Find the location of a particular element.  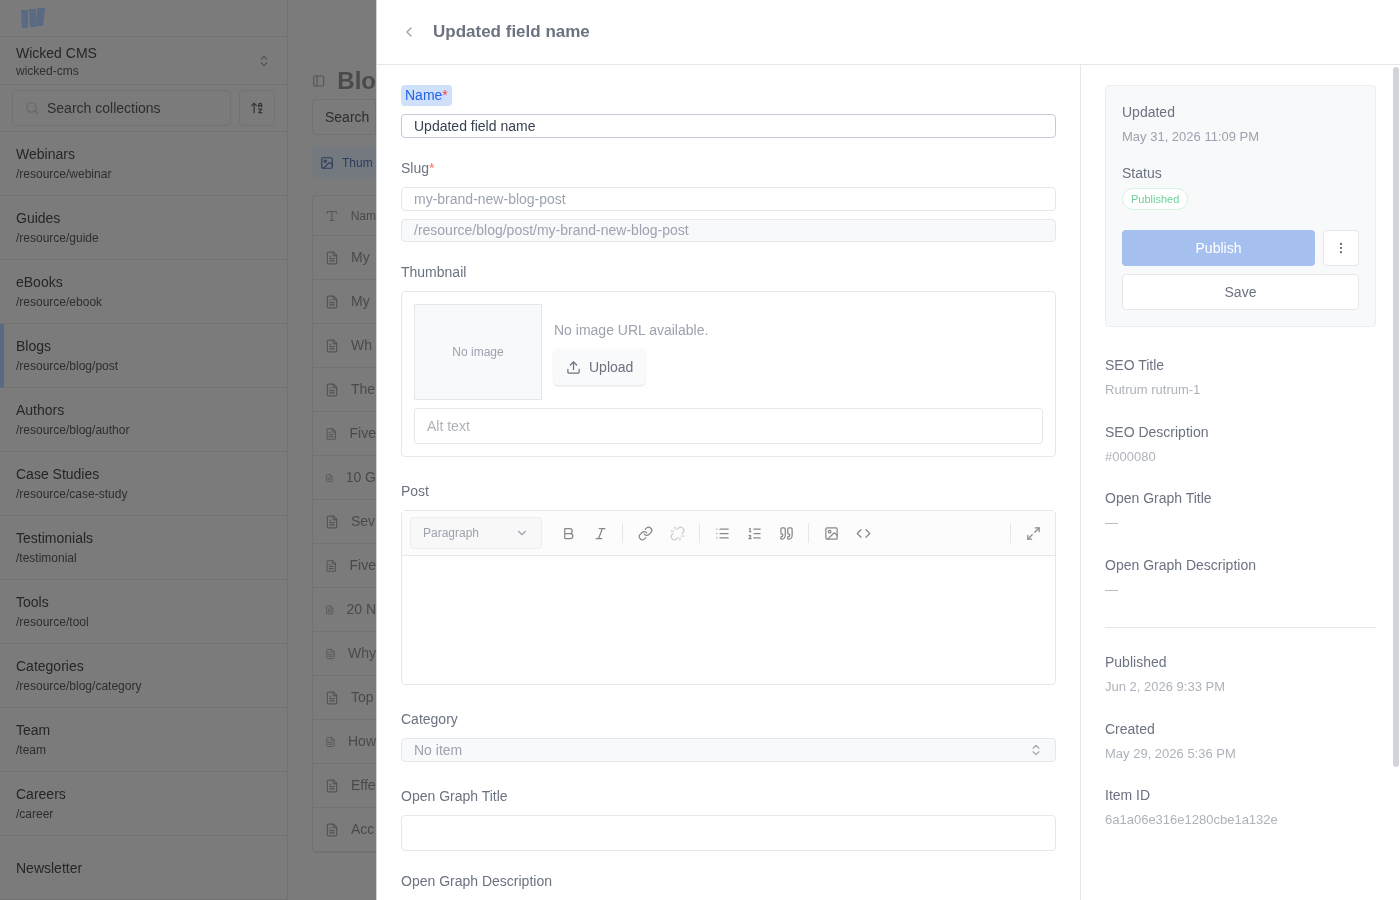

collection-item: Team /team is located at coordinates (143, 740).